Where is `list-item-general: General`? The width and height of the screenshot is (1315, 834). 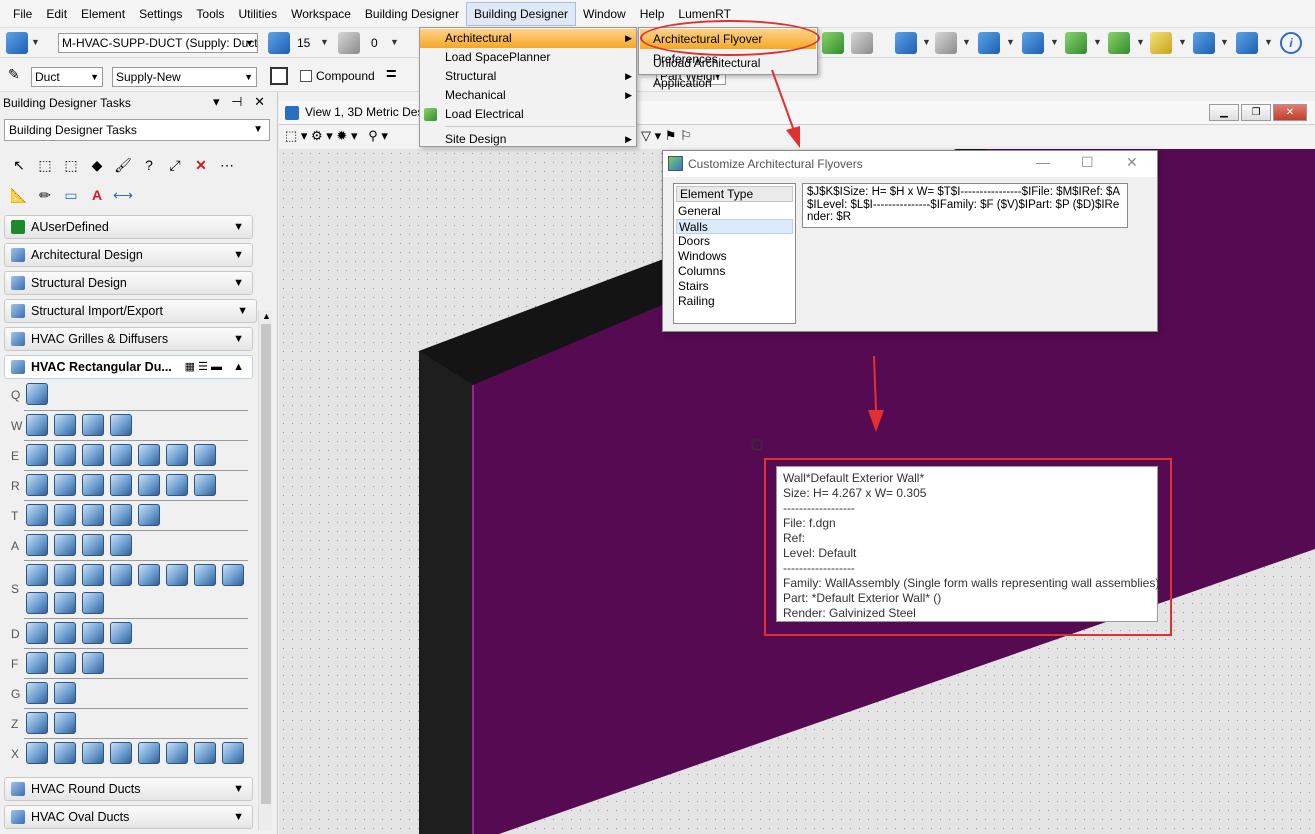 list-item-general: General is located at coordinates (734, 211).